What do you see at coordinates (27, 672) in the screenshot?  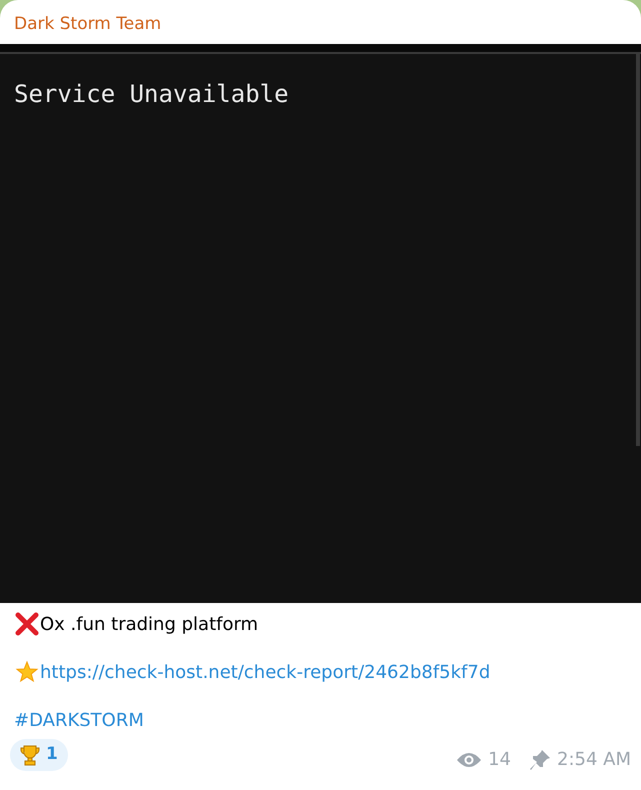 I see `star-icon` at bounding box center [27, 672].